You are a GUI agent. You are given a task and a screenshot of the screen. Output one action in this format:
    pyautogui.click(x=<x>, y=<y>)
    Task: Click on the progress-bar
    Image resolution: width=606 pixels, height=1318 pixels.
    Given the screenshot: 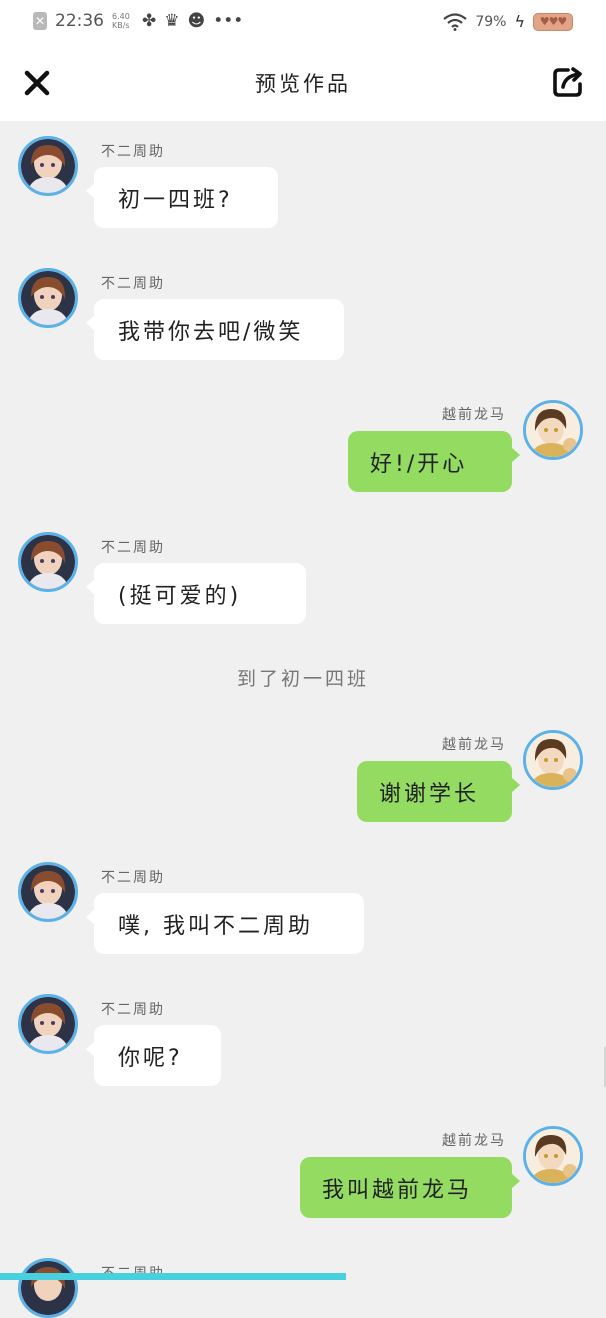 What is the action you would take?
    pyautogui.click(x=173, y=1276)
    